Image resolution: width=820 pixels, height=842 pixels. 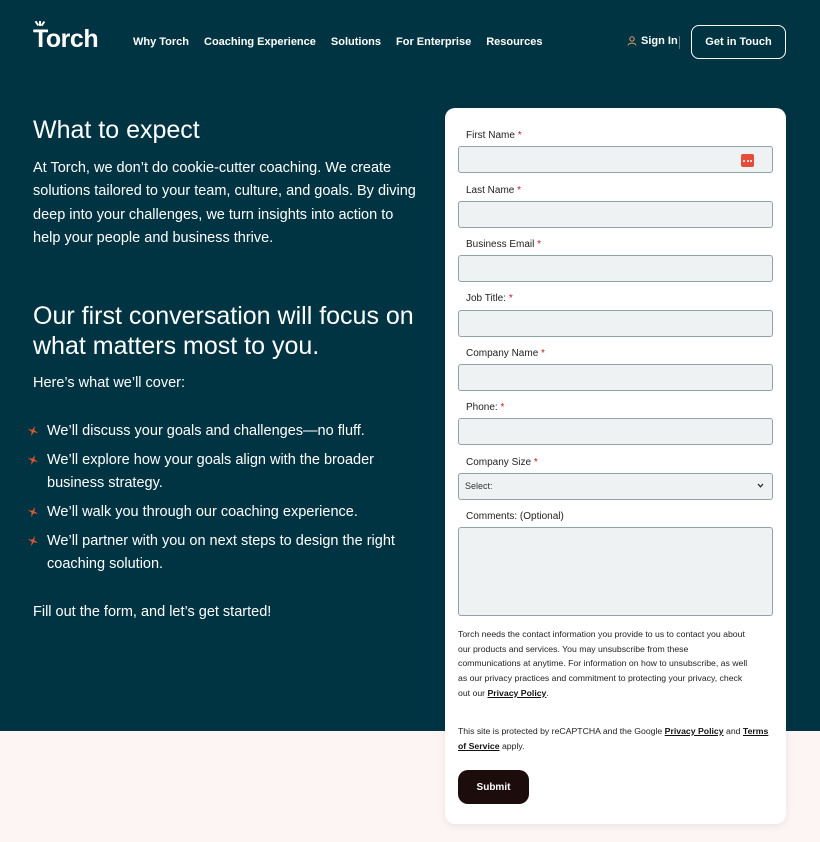 I want to click on company-size-label: Company Size *, so click(x=502, y=462).